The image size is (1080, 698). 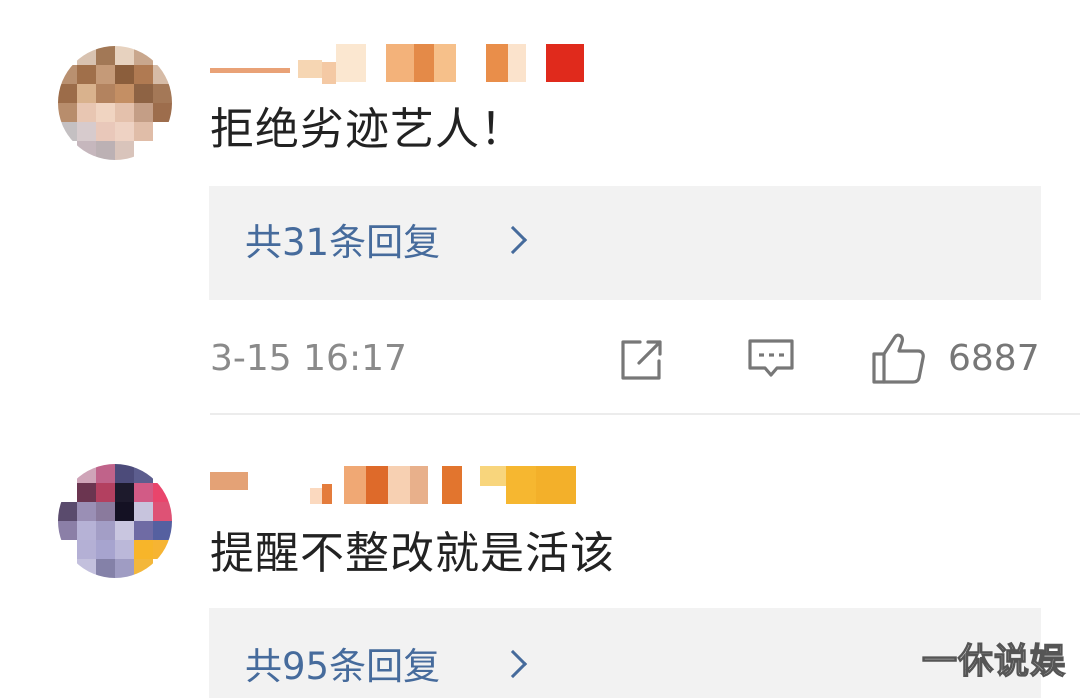 What do you see at coordinates (367, 129) in the screenshot?
I see `comment-text: 拒绝劣迹艺人！` at bounding box center [367, 129].